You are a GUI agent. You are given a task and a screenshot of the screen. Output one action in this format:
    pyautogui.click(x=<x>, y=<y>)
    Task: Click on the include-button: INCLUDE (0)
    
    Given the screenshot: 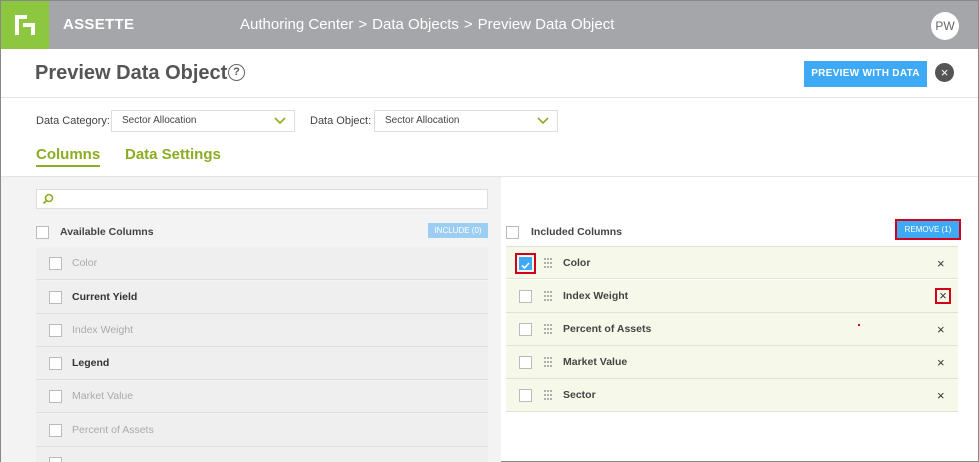 What is the action you would take?
    pyautogui.click(x=458, y=230)
    